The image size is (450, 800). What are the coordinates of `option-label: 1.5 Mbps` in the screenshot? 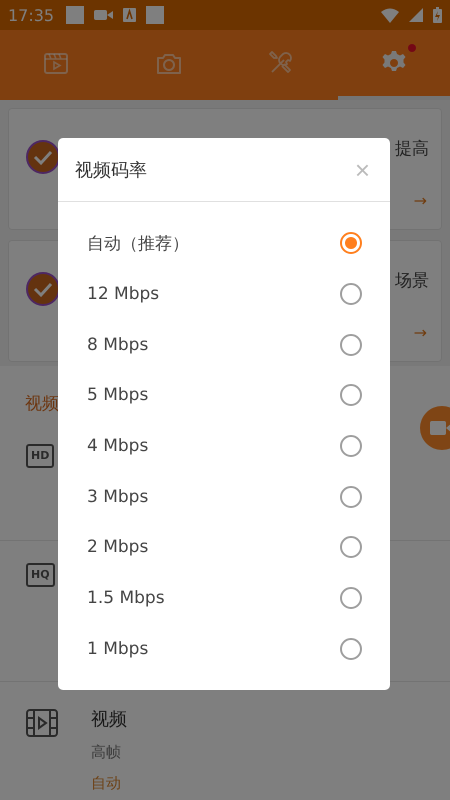 It's located at (213, 598).